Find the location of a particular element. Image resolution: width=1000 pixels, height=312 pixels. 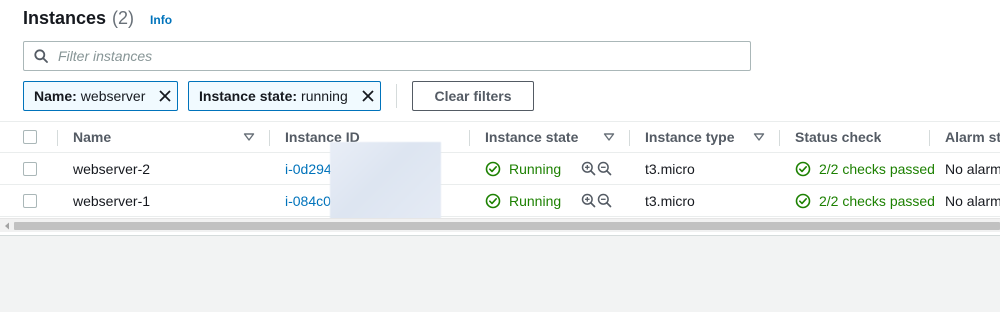

filter-token-value: webserver is located at coordinates (113, 96).